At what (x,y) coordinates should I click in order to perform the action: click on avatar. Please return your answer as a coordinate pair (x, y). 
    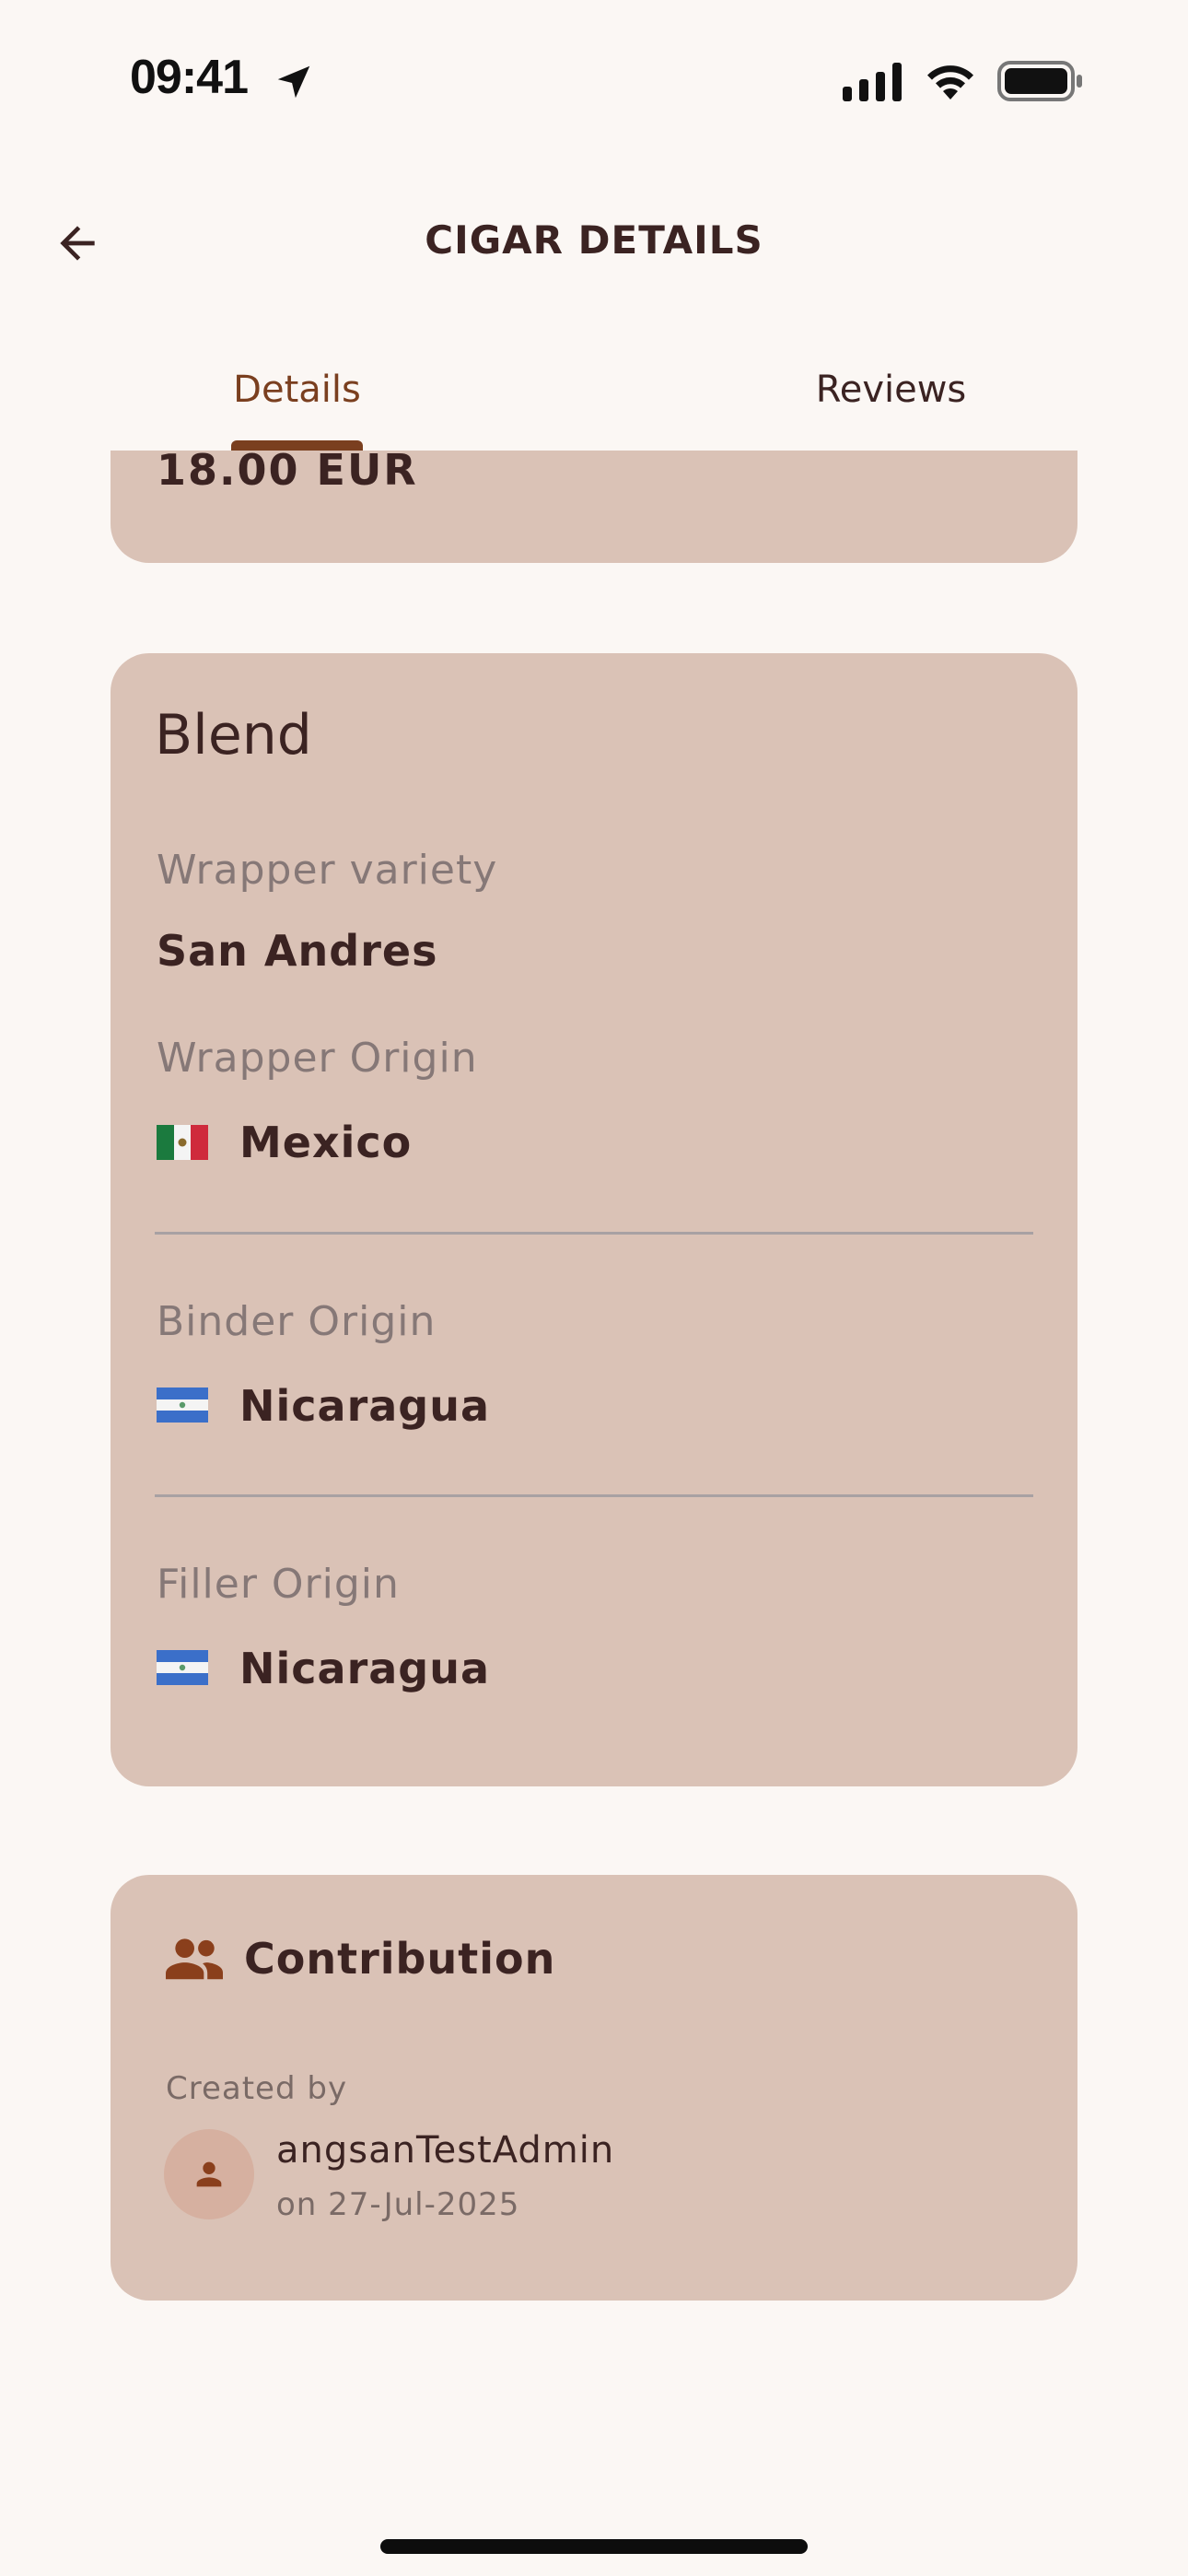
    Looking at the image, I should click on (209, 2174).